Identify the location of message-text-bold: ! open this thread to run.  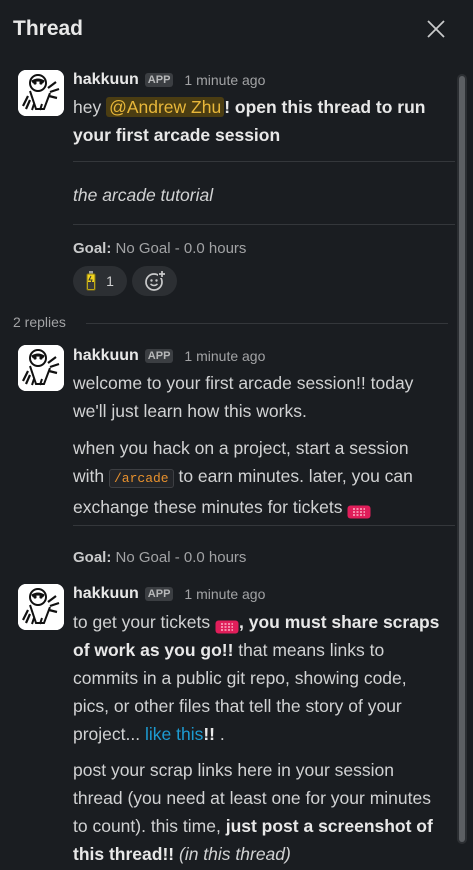
(325, 107).